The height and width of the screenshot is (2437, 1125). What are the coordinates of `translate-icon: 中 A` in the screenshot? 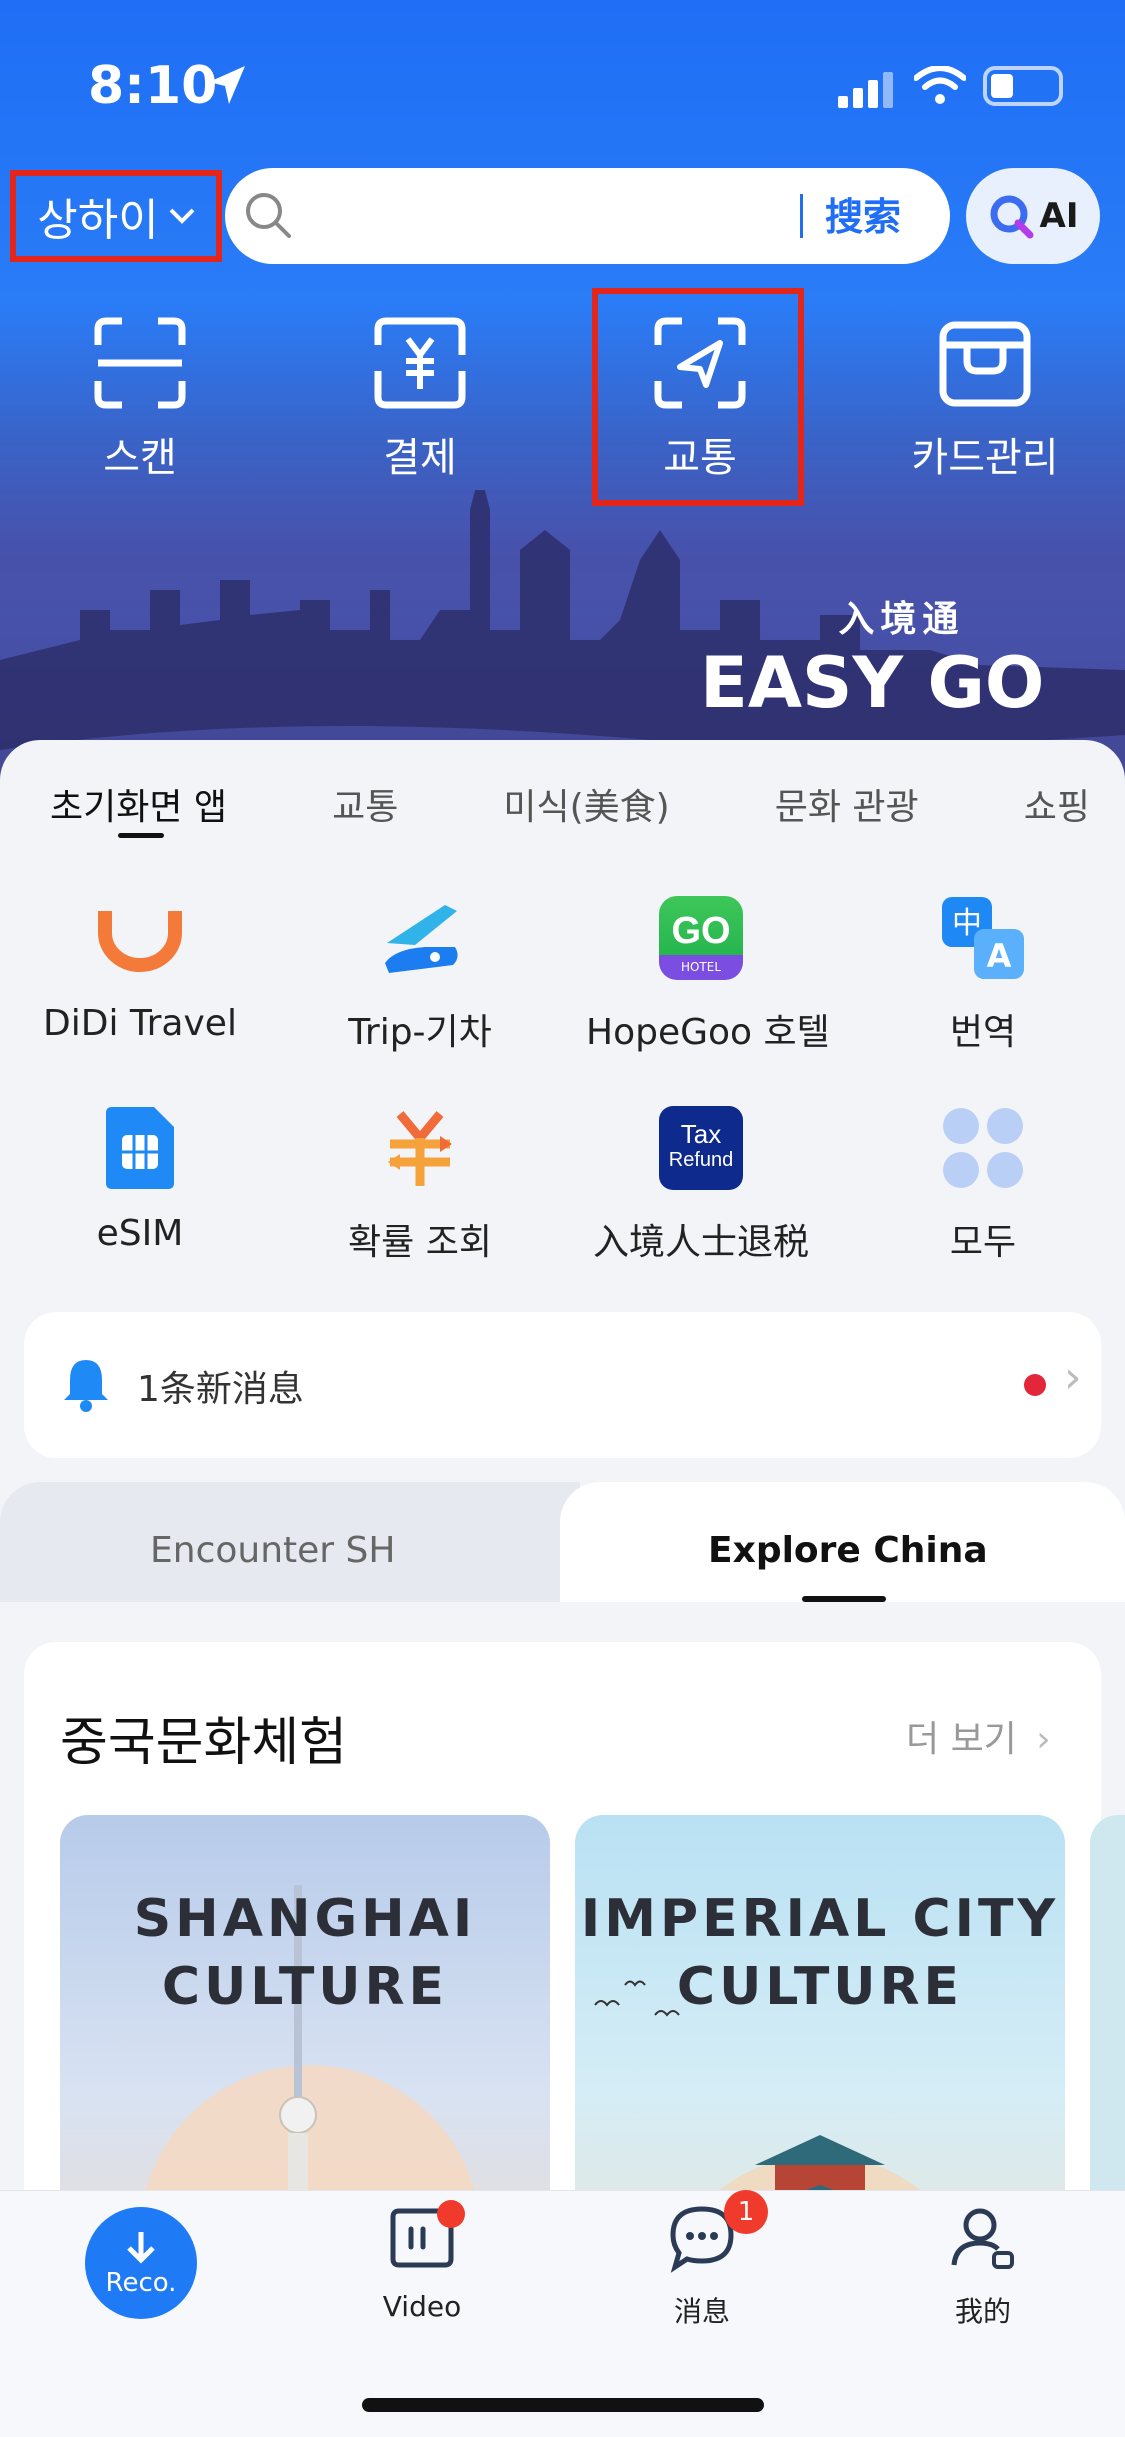 It's located at (983, 938).